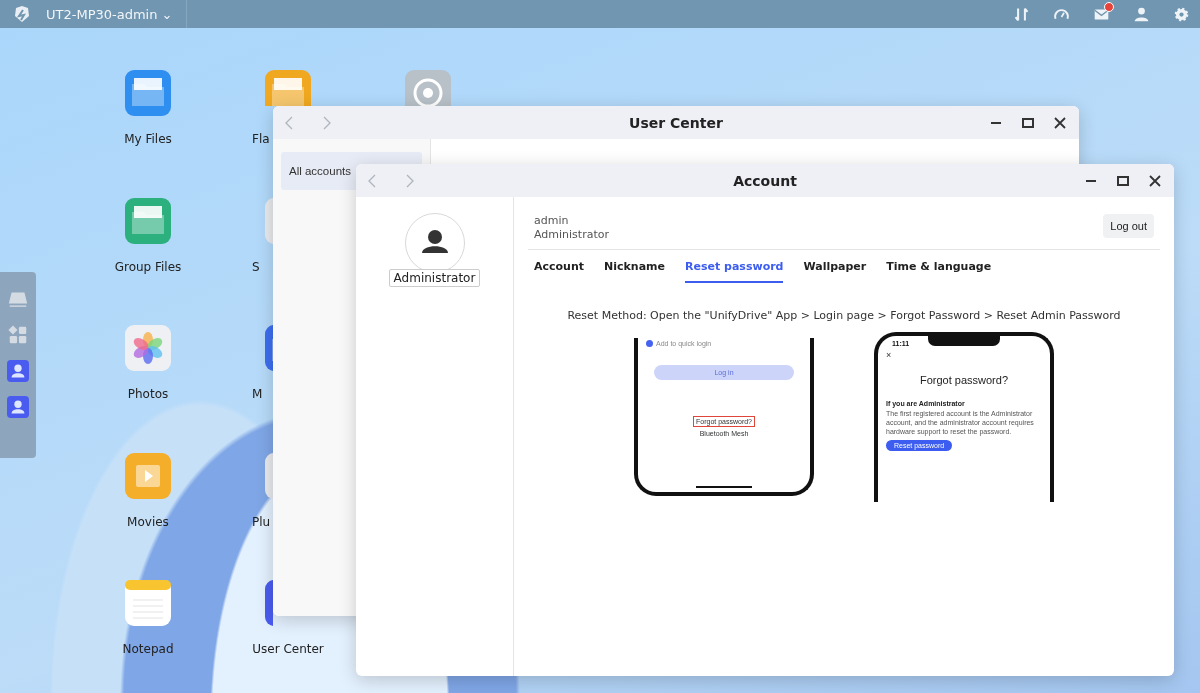 This screenshot has width=1200, height=693. What do you see at coordinates (835, 270) in the screenshot?
I see `tab: Wallpaper` at bounding box center [835, 270].